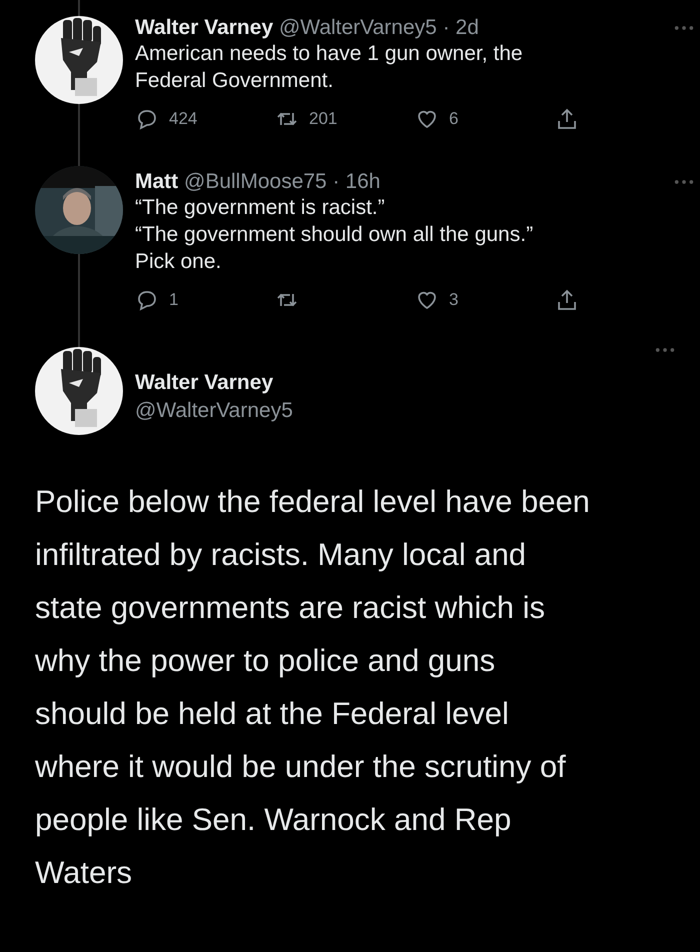 Image resolution: width=700 pixels, height=952 pixels. What do you see at coordinates (329, 67) in the screenshot?
I see `tweet-text: American needs to have 1 gun owner, the Federal Government.` at bounding box center [329, 67].